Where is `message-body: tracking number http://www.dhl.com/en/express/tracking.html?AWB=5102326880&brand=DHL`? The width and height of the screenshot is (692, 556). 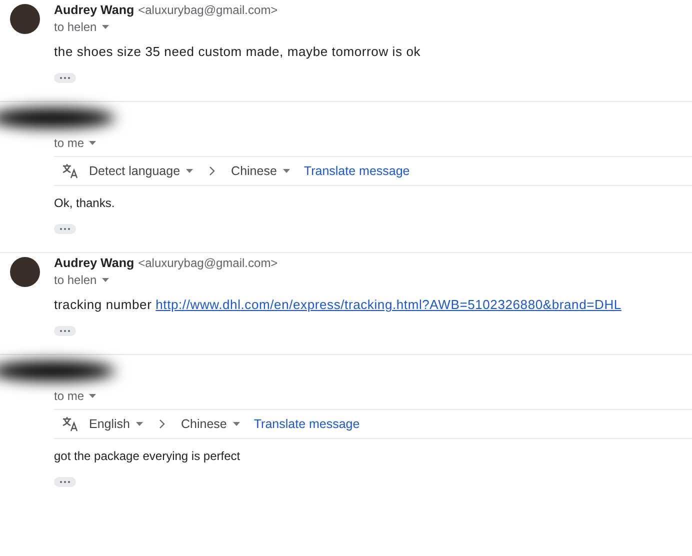
message-body: tracking number http://www.dhl.com/en/express/tracking.html?AWB=5102326880&brand=DHL is located at coordinates (338, 304).